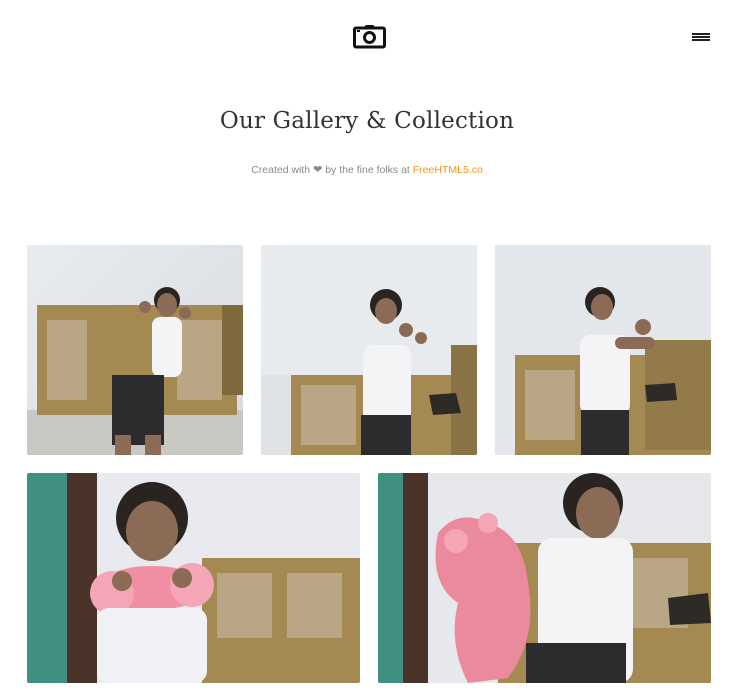 This screenshot has width=734, height=694. Describe the element at coordinates (281, 170) in the screenshot. I see `credit-prefix: Created with` at that location.